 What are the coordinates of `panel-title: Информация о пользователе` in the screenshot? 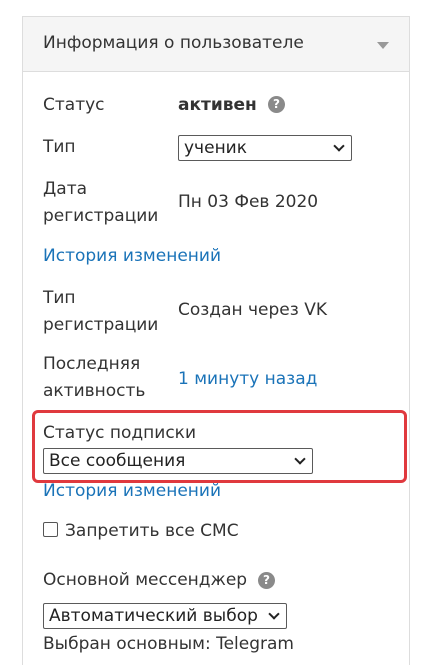 It's located at (173, 43).